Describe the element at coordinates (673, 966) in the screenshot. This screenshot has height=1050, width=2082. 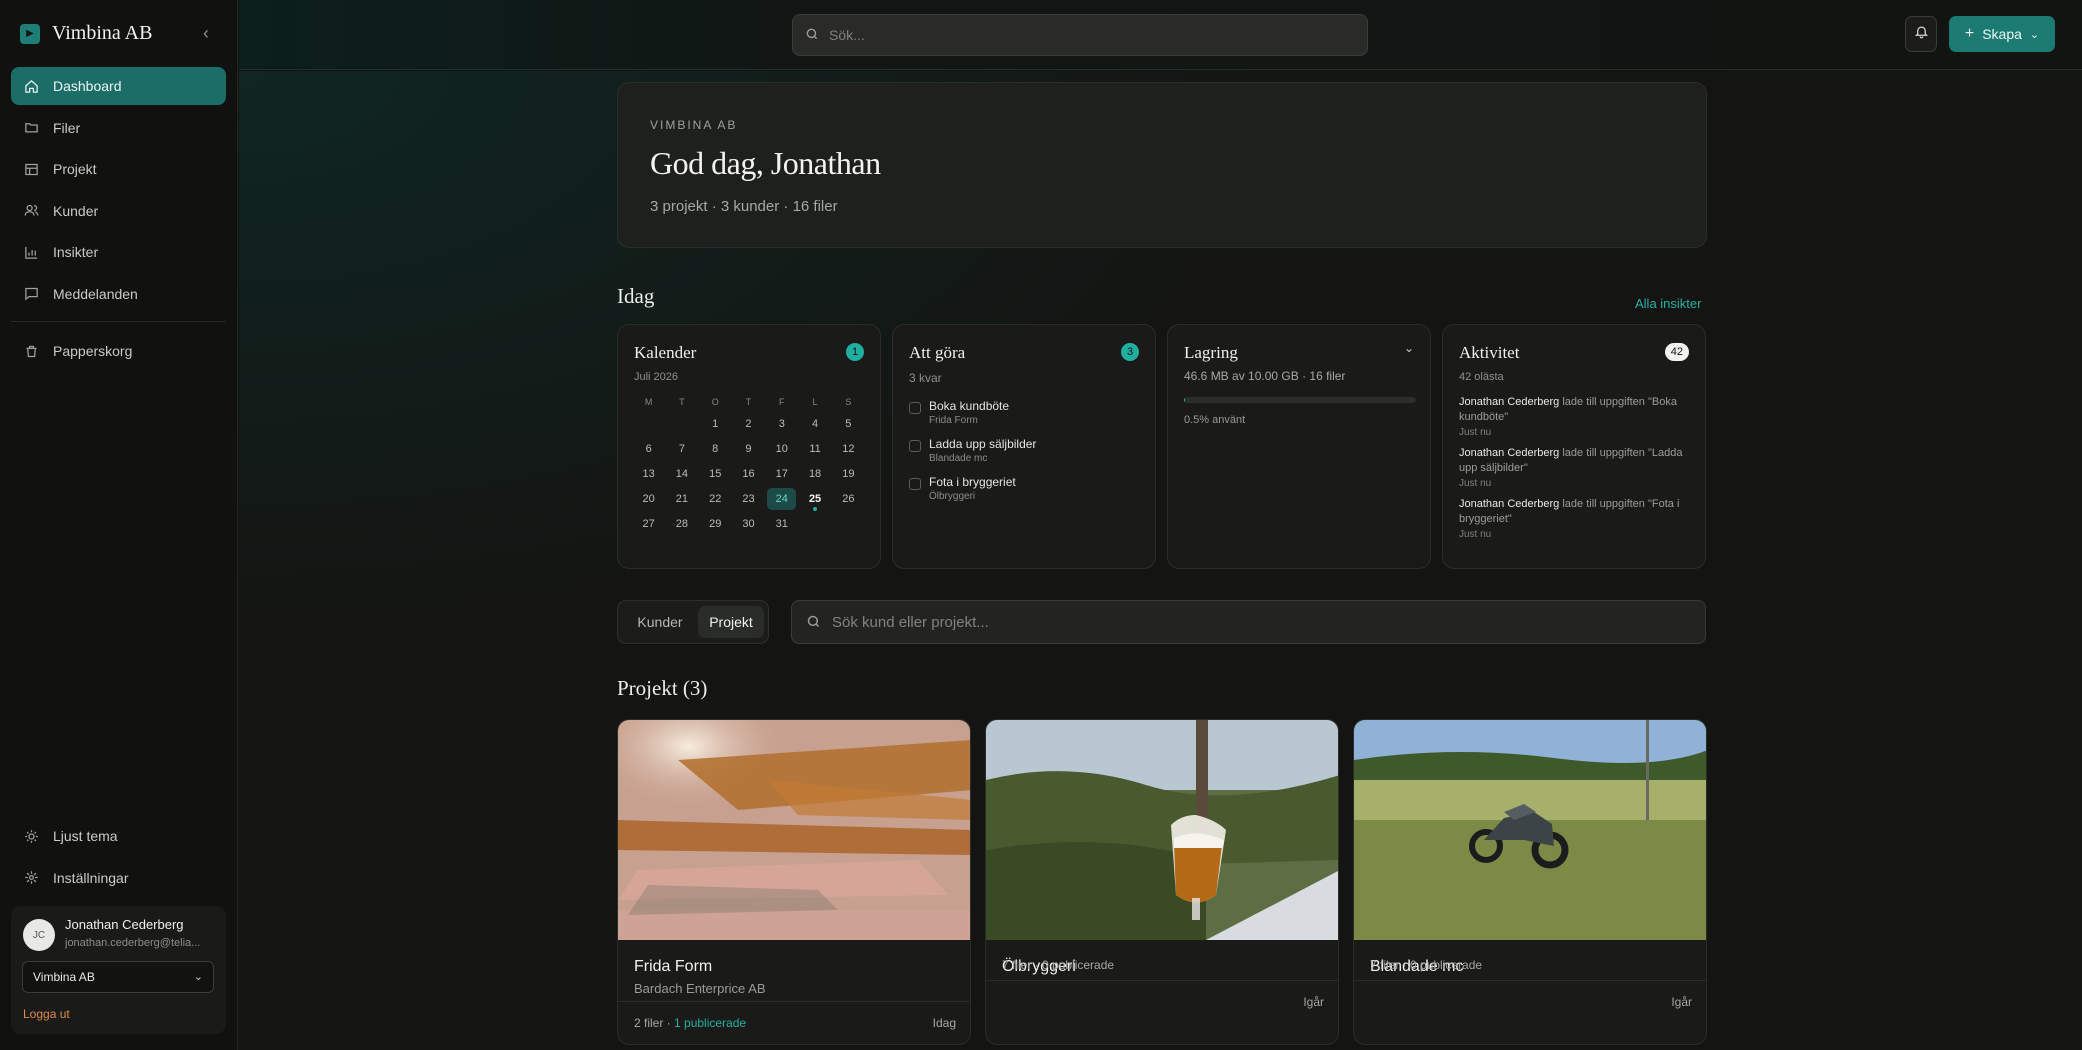
I see `project-name: Frida Form` at that location.